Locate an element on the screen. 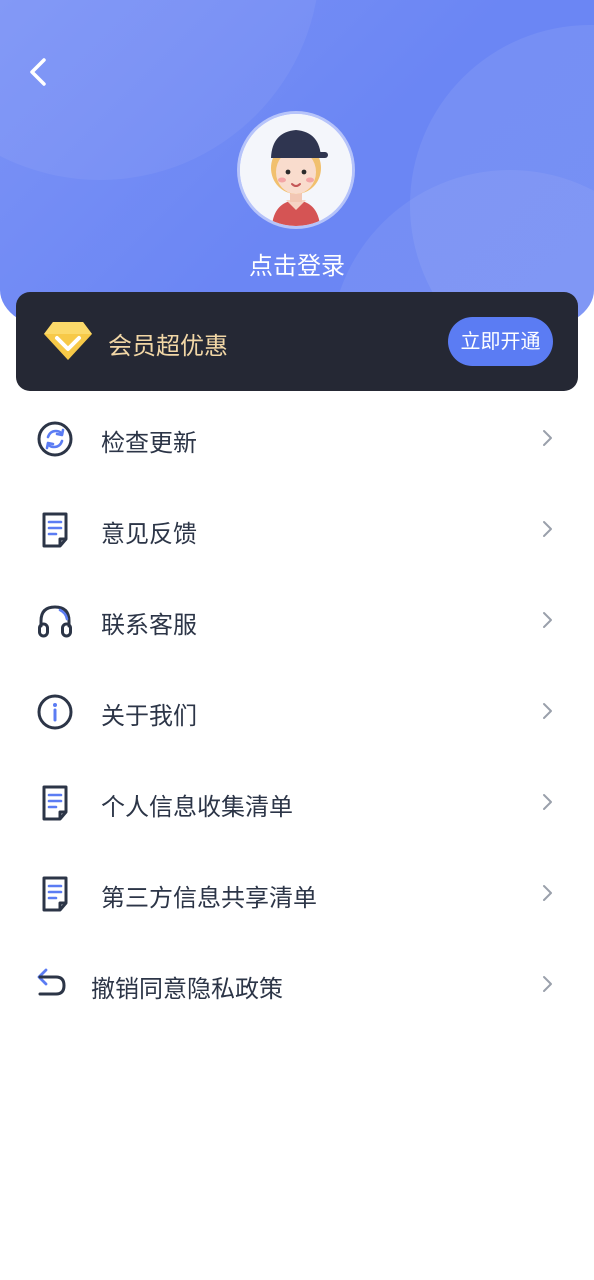 The width and height of the screenshot is (594, 1280). undo-icon is located at coordinates (51, 982).